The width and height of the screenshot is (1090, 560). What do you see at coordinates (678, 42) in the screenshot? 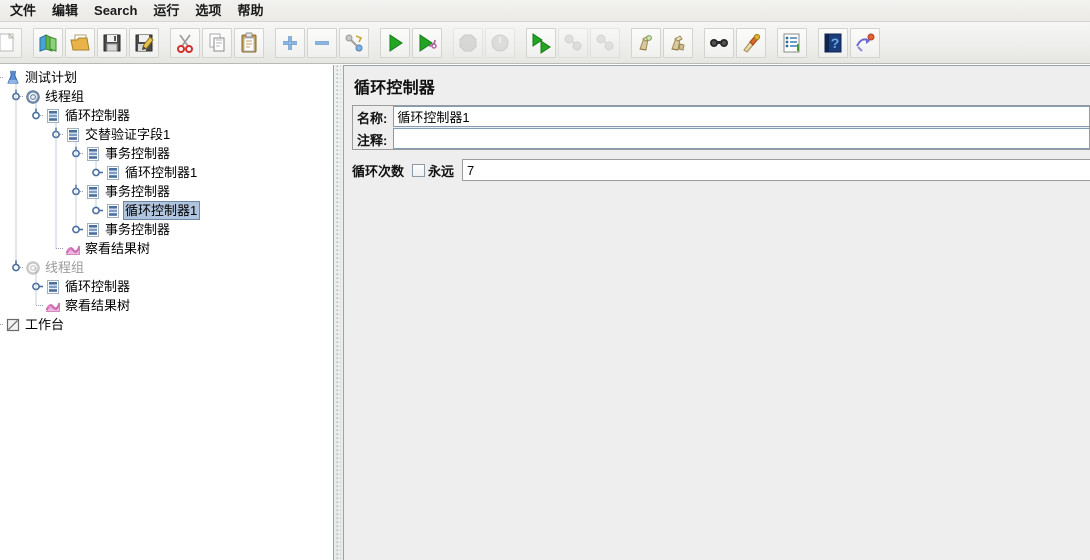
I see `clear-all-button` at bounding box center [678, 42].